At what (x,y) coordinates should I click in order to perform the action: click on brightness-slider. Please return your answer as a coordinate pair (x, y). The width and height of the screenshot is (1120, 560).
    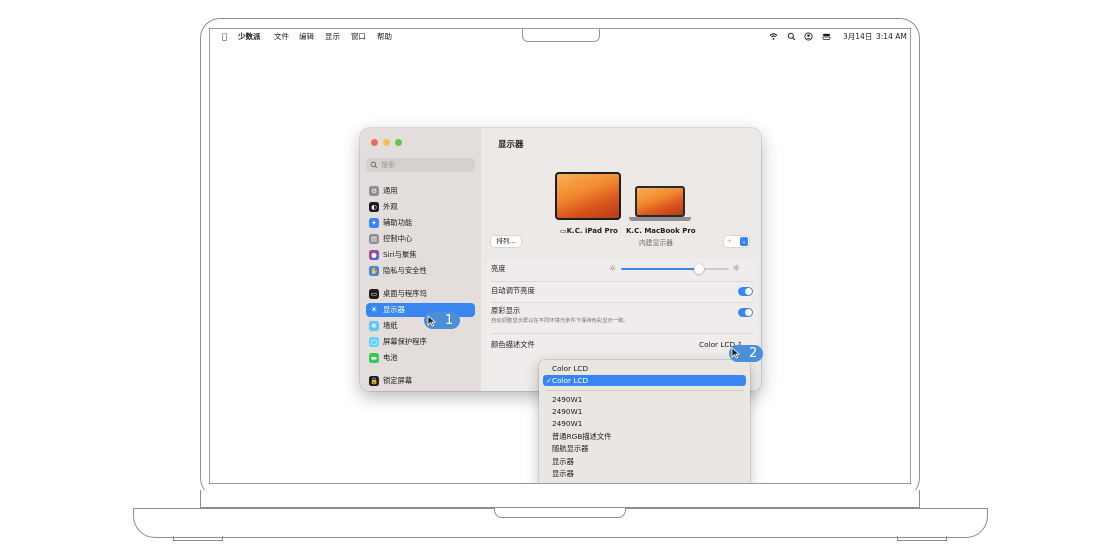
    Looking at the image, I should click on (675, 269).